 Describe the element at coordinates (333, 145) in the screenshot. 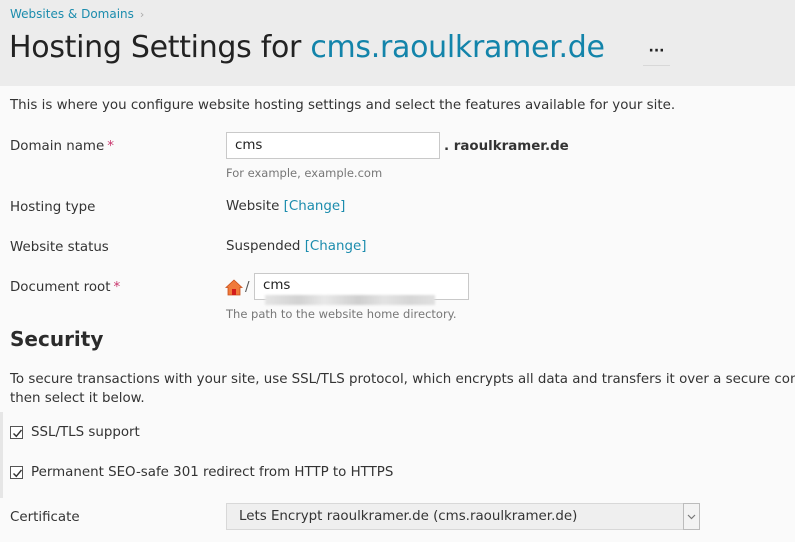

I see `domain-name-input` at that location.